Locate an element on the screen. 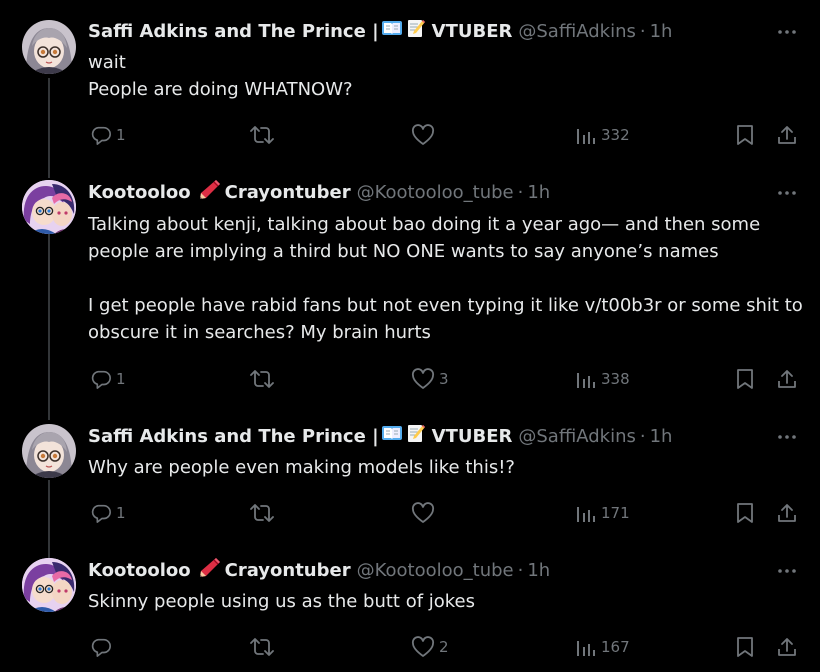 The height and width of the screenshot is (672, 820). display-name-suffix: VTUBER is located at coordinates (472, 436).